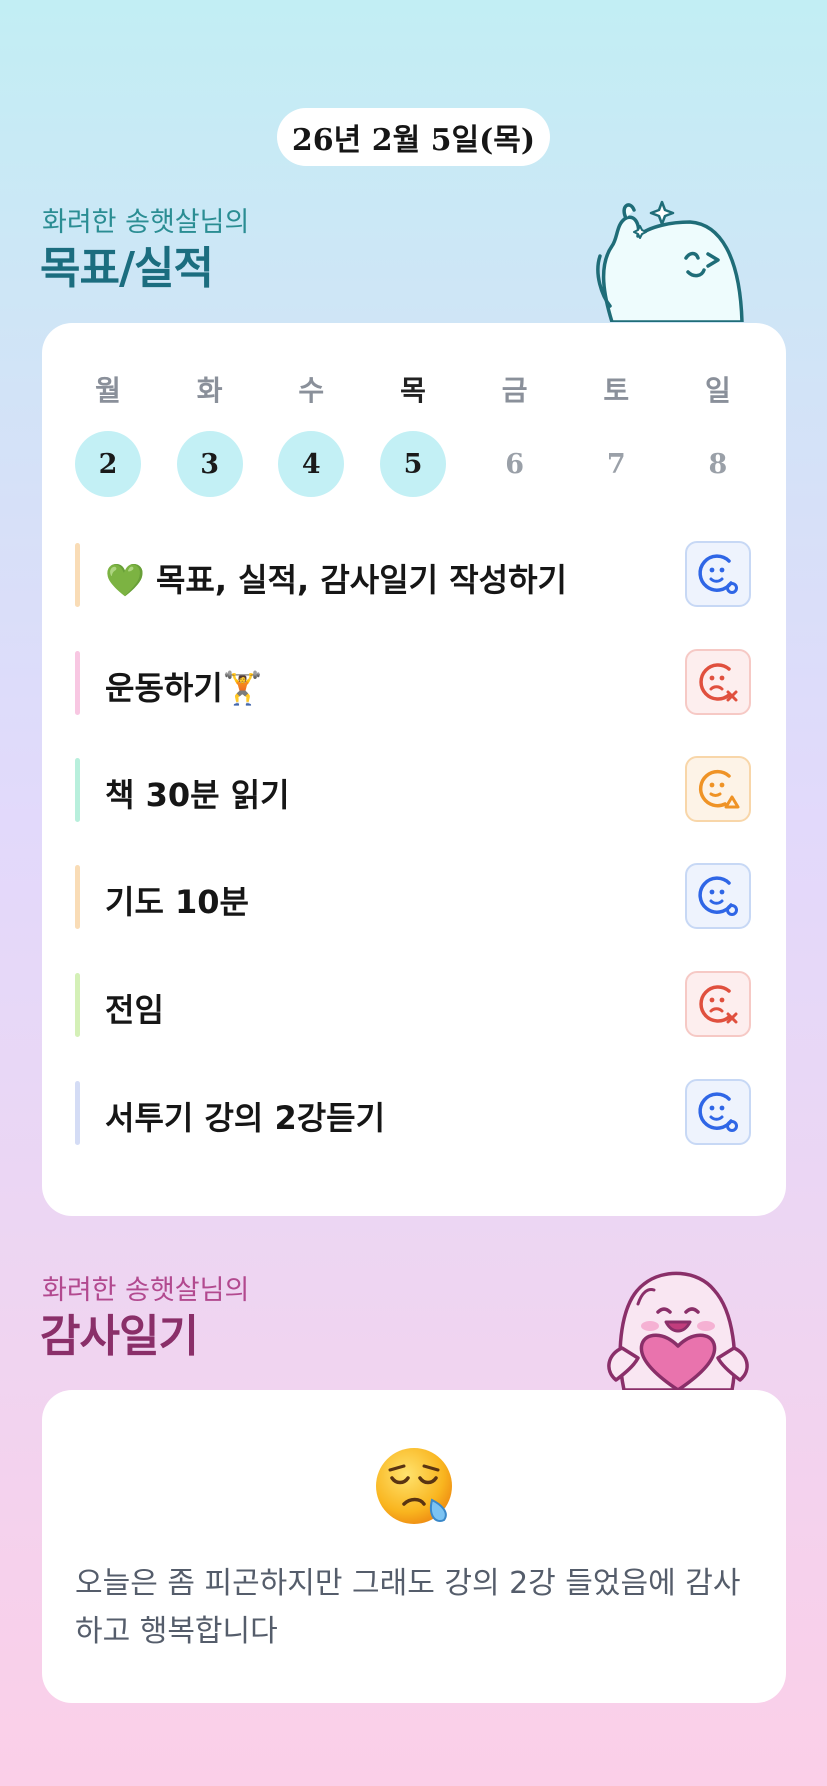  Describe the element at coordinates (209, 464) in the screenshot. I see `day-button: 3` at that location.